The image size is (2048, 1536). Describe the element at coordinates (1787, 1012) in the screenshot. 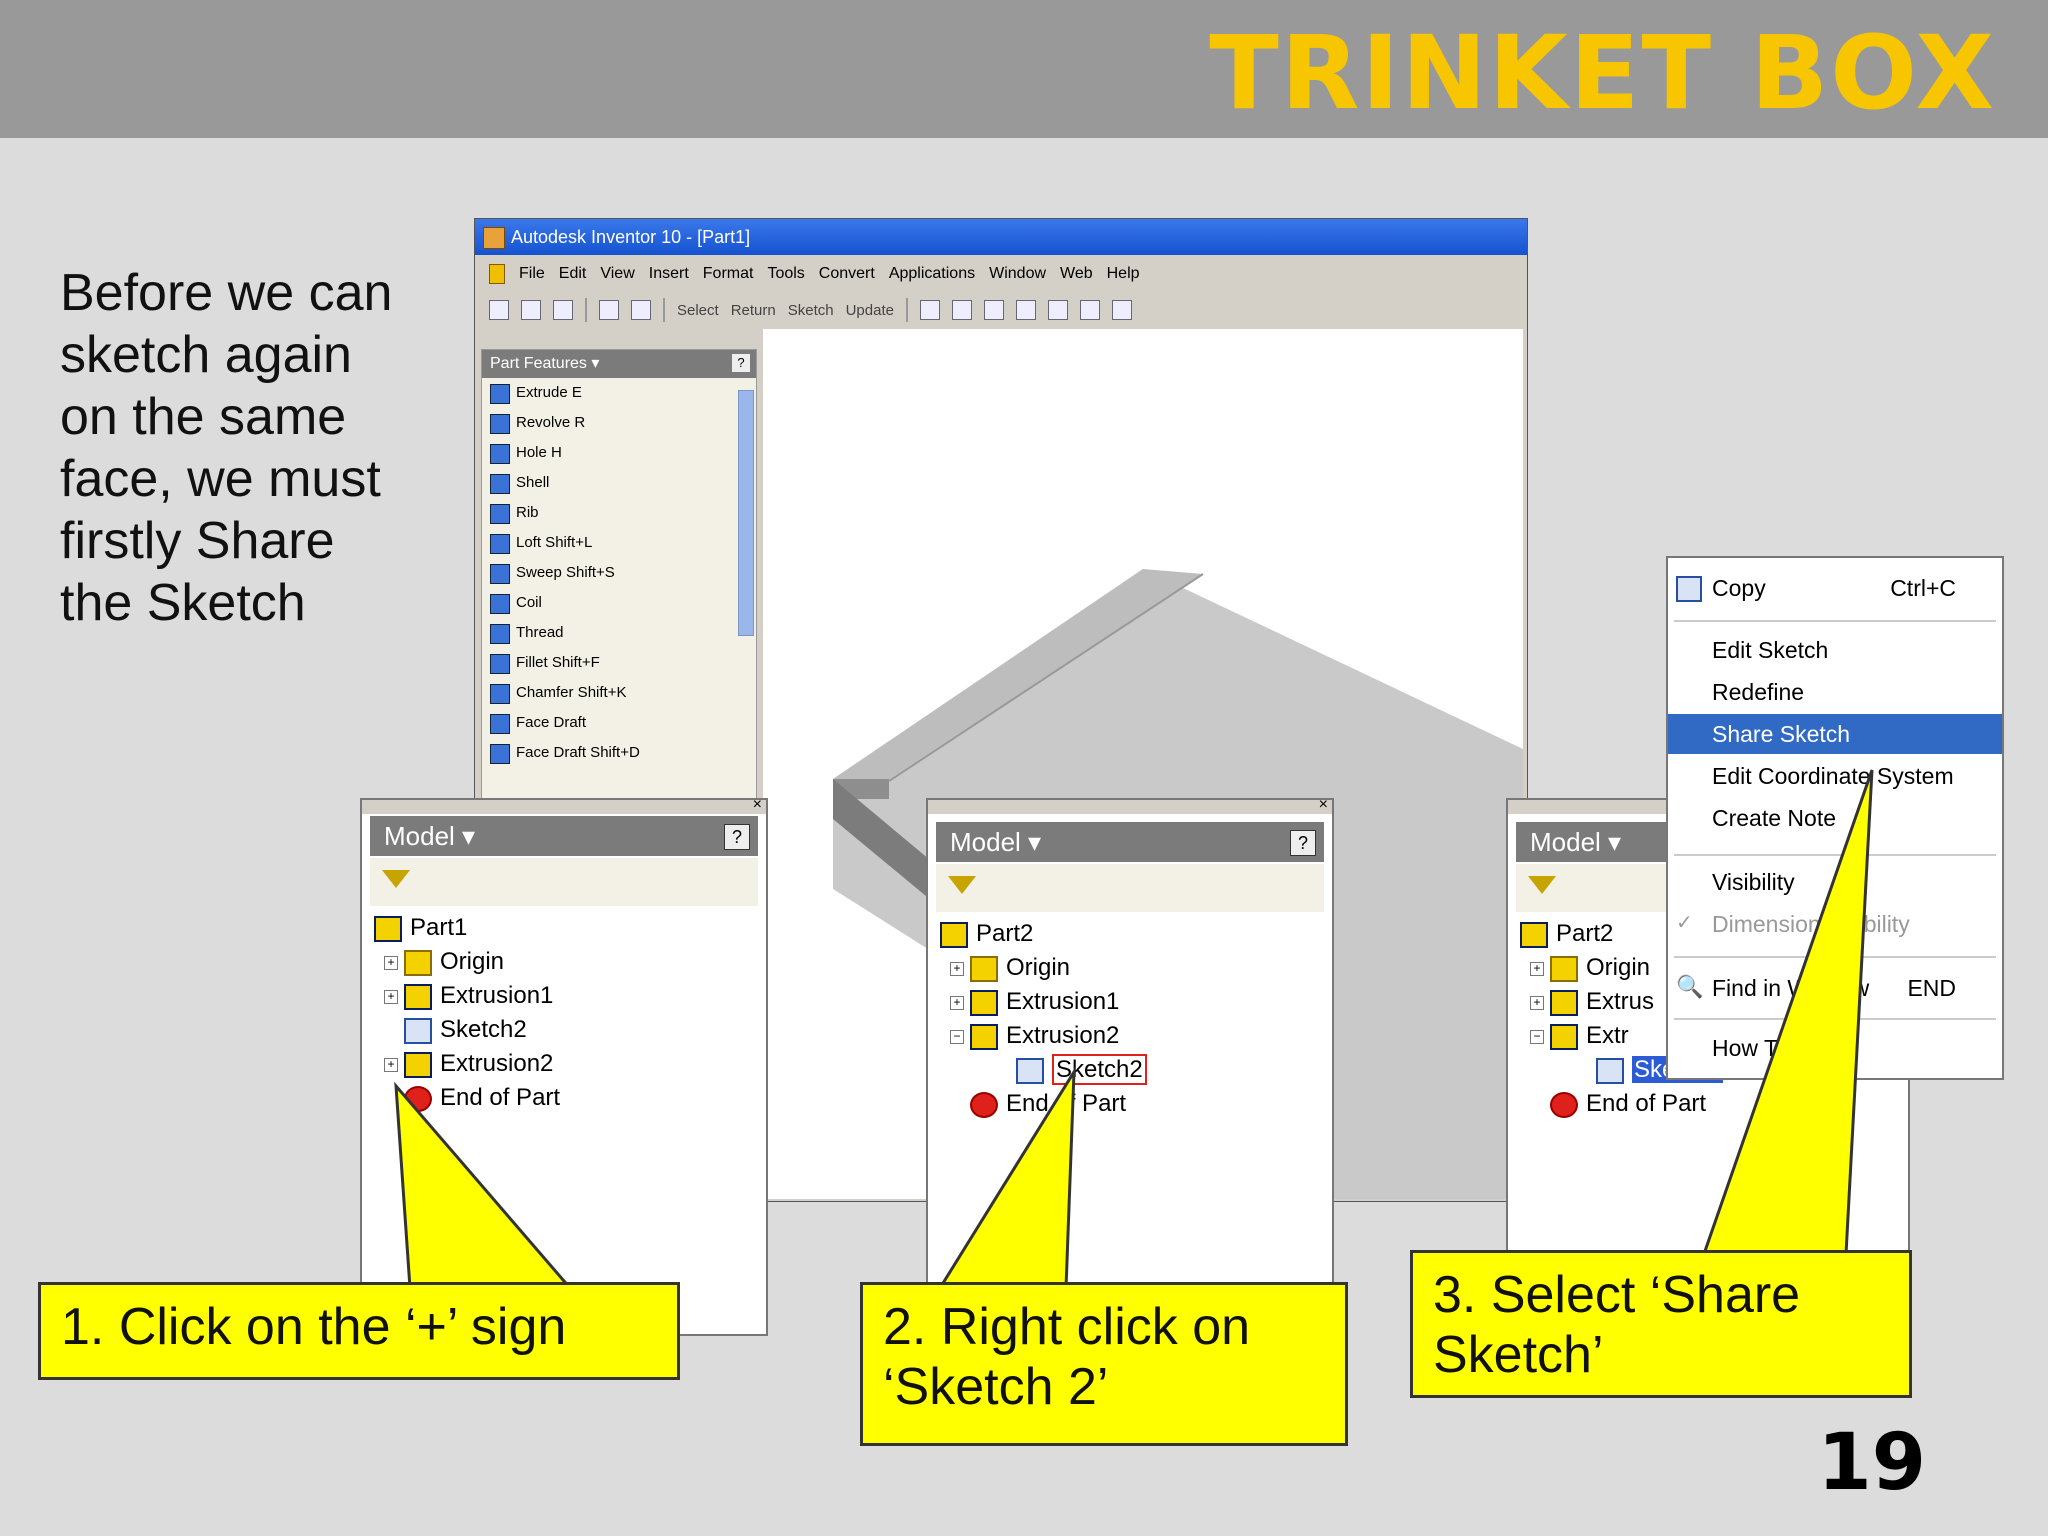

I see `callout-3-pointer` at that location.